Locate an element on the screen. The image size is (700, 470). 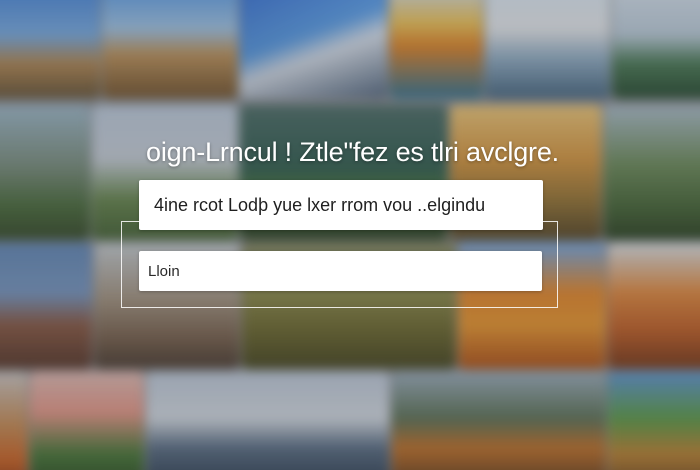
page-title: oign-Lrncul ! Ztle"fez es tlri avclgre. is located at coordinates (352, 152).